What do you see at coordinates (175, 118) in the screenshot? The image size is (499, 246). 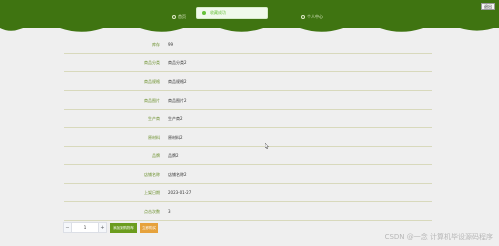 I see `detail-value: 生产商2` at bounding box center [175, 118].